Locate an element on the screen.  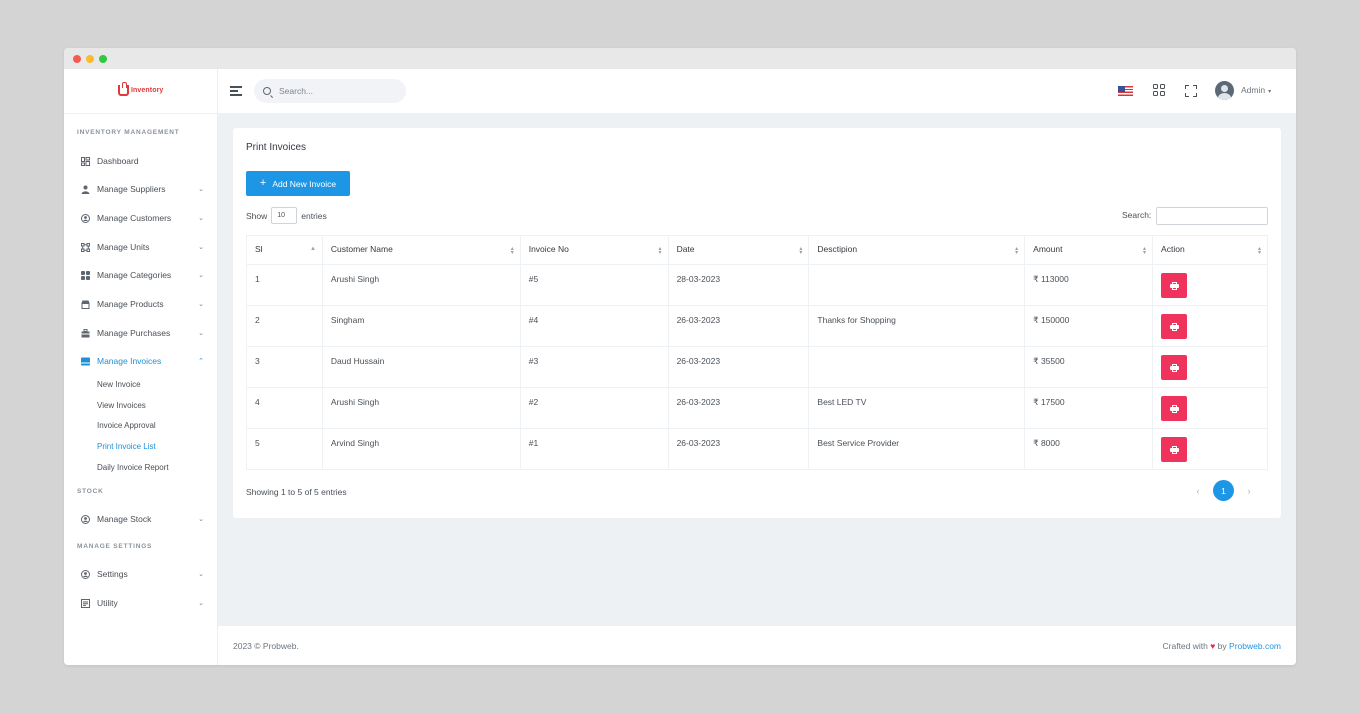
column-header-action: Action ▴ ▾ is located at coordinates (1210, 250).